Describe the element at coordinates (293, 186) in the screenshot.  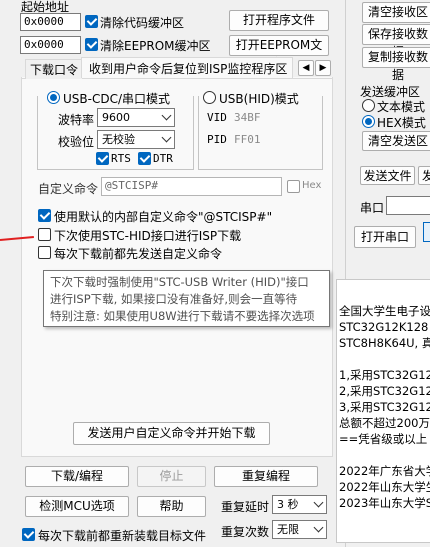
I see `hex-checkbox` at that location.